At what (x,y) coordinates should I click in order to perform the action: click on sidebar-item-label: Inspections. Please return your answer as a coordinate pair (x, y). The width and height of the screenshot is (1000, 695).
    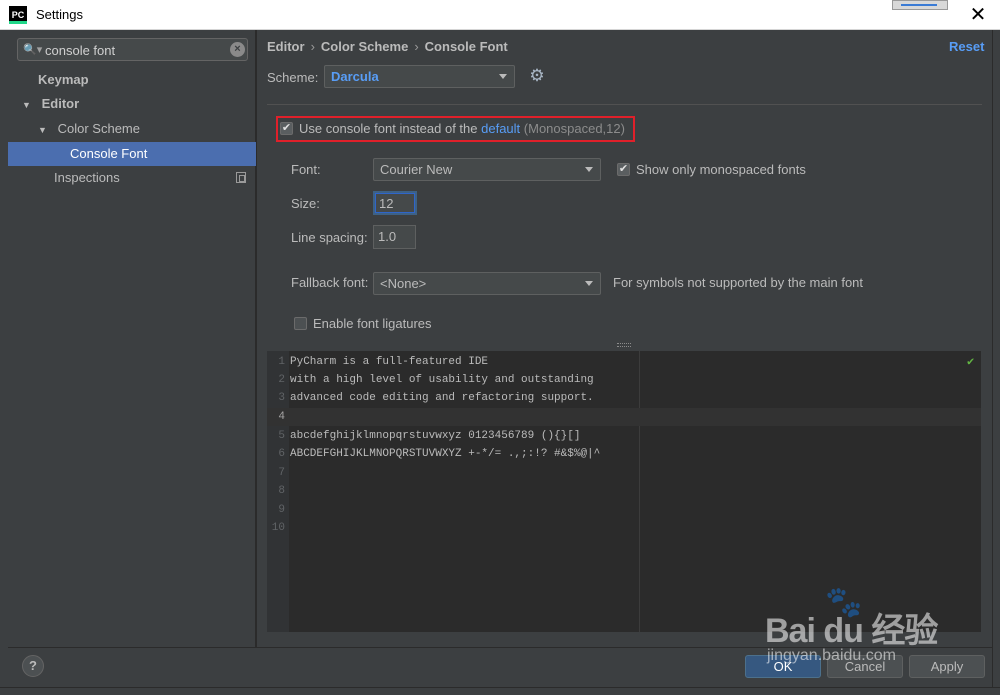
    Looking at the image, I should click on (87, 177).